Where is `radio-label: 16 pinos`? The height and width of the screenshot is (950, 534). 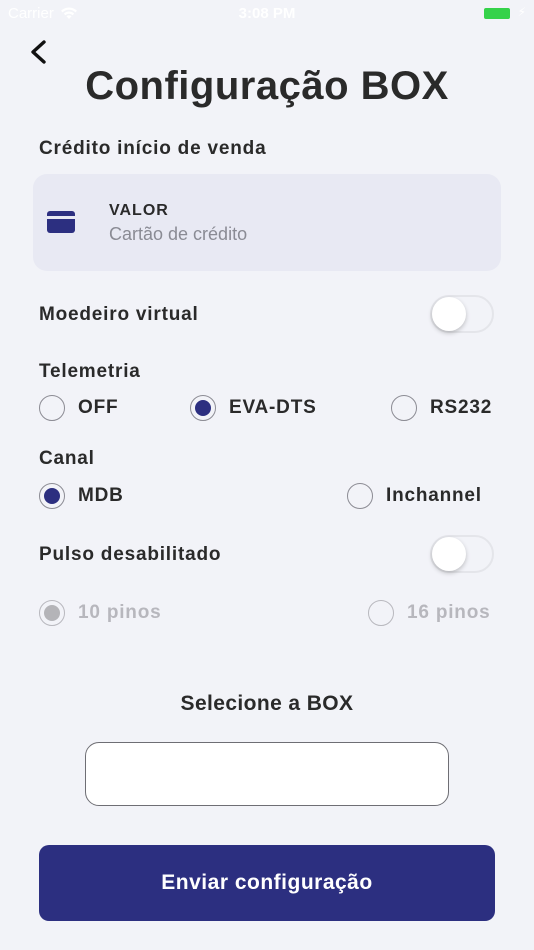 radio-label: 16 pinos is located at coordinates (449, 612).